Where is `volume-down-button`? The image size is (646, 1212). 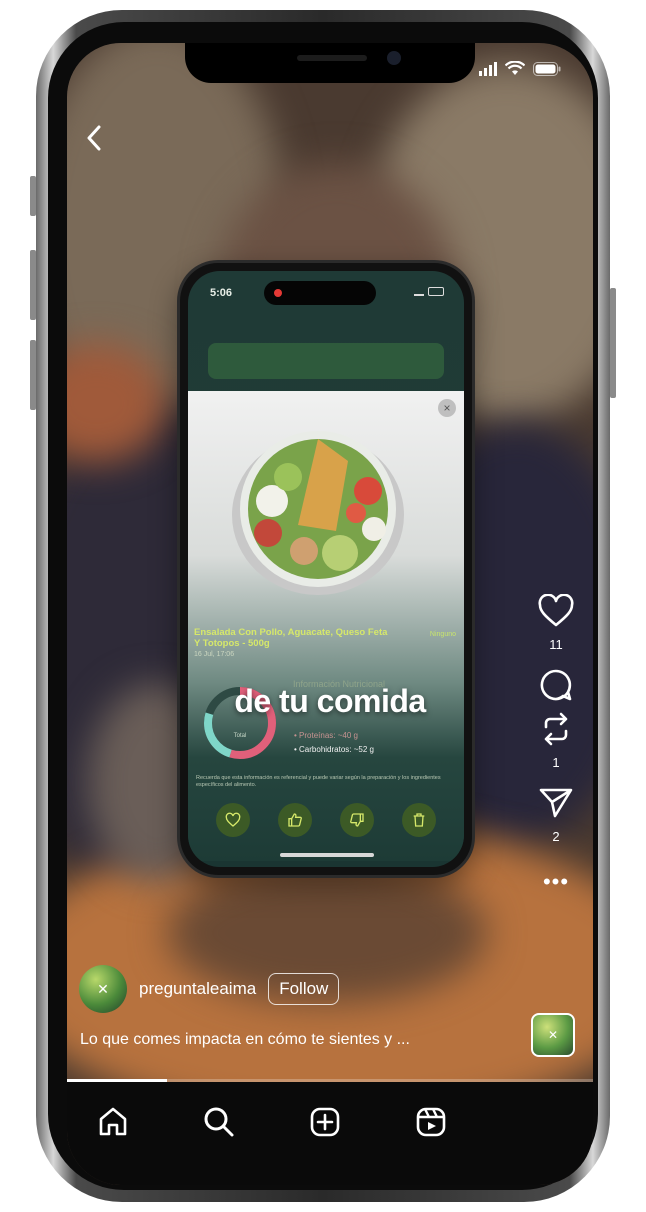 volume-down-button is located at coordinates (33, 375).